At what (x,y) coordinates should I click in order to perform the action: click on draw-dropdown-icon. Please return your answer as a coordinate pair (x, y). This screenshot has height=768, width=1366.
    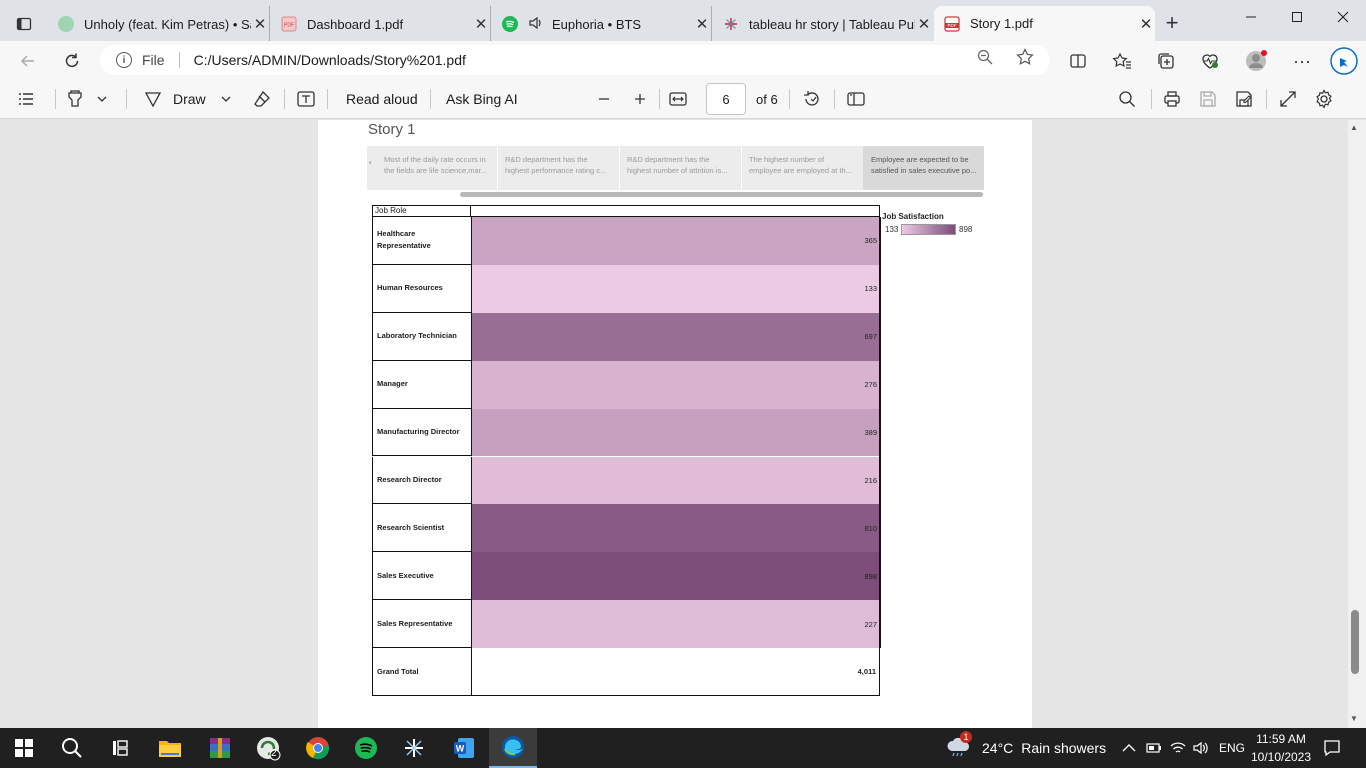
    Looking at the image, I should click on (226, 99).